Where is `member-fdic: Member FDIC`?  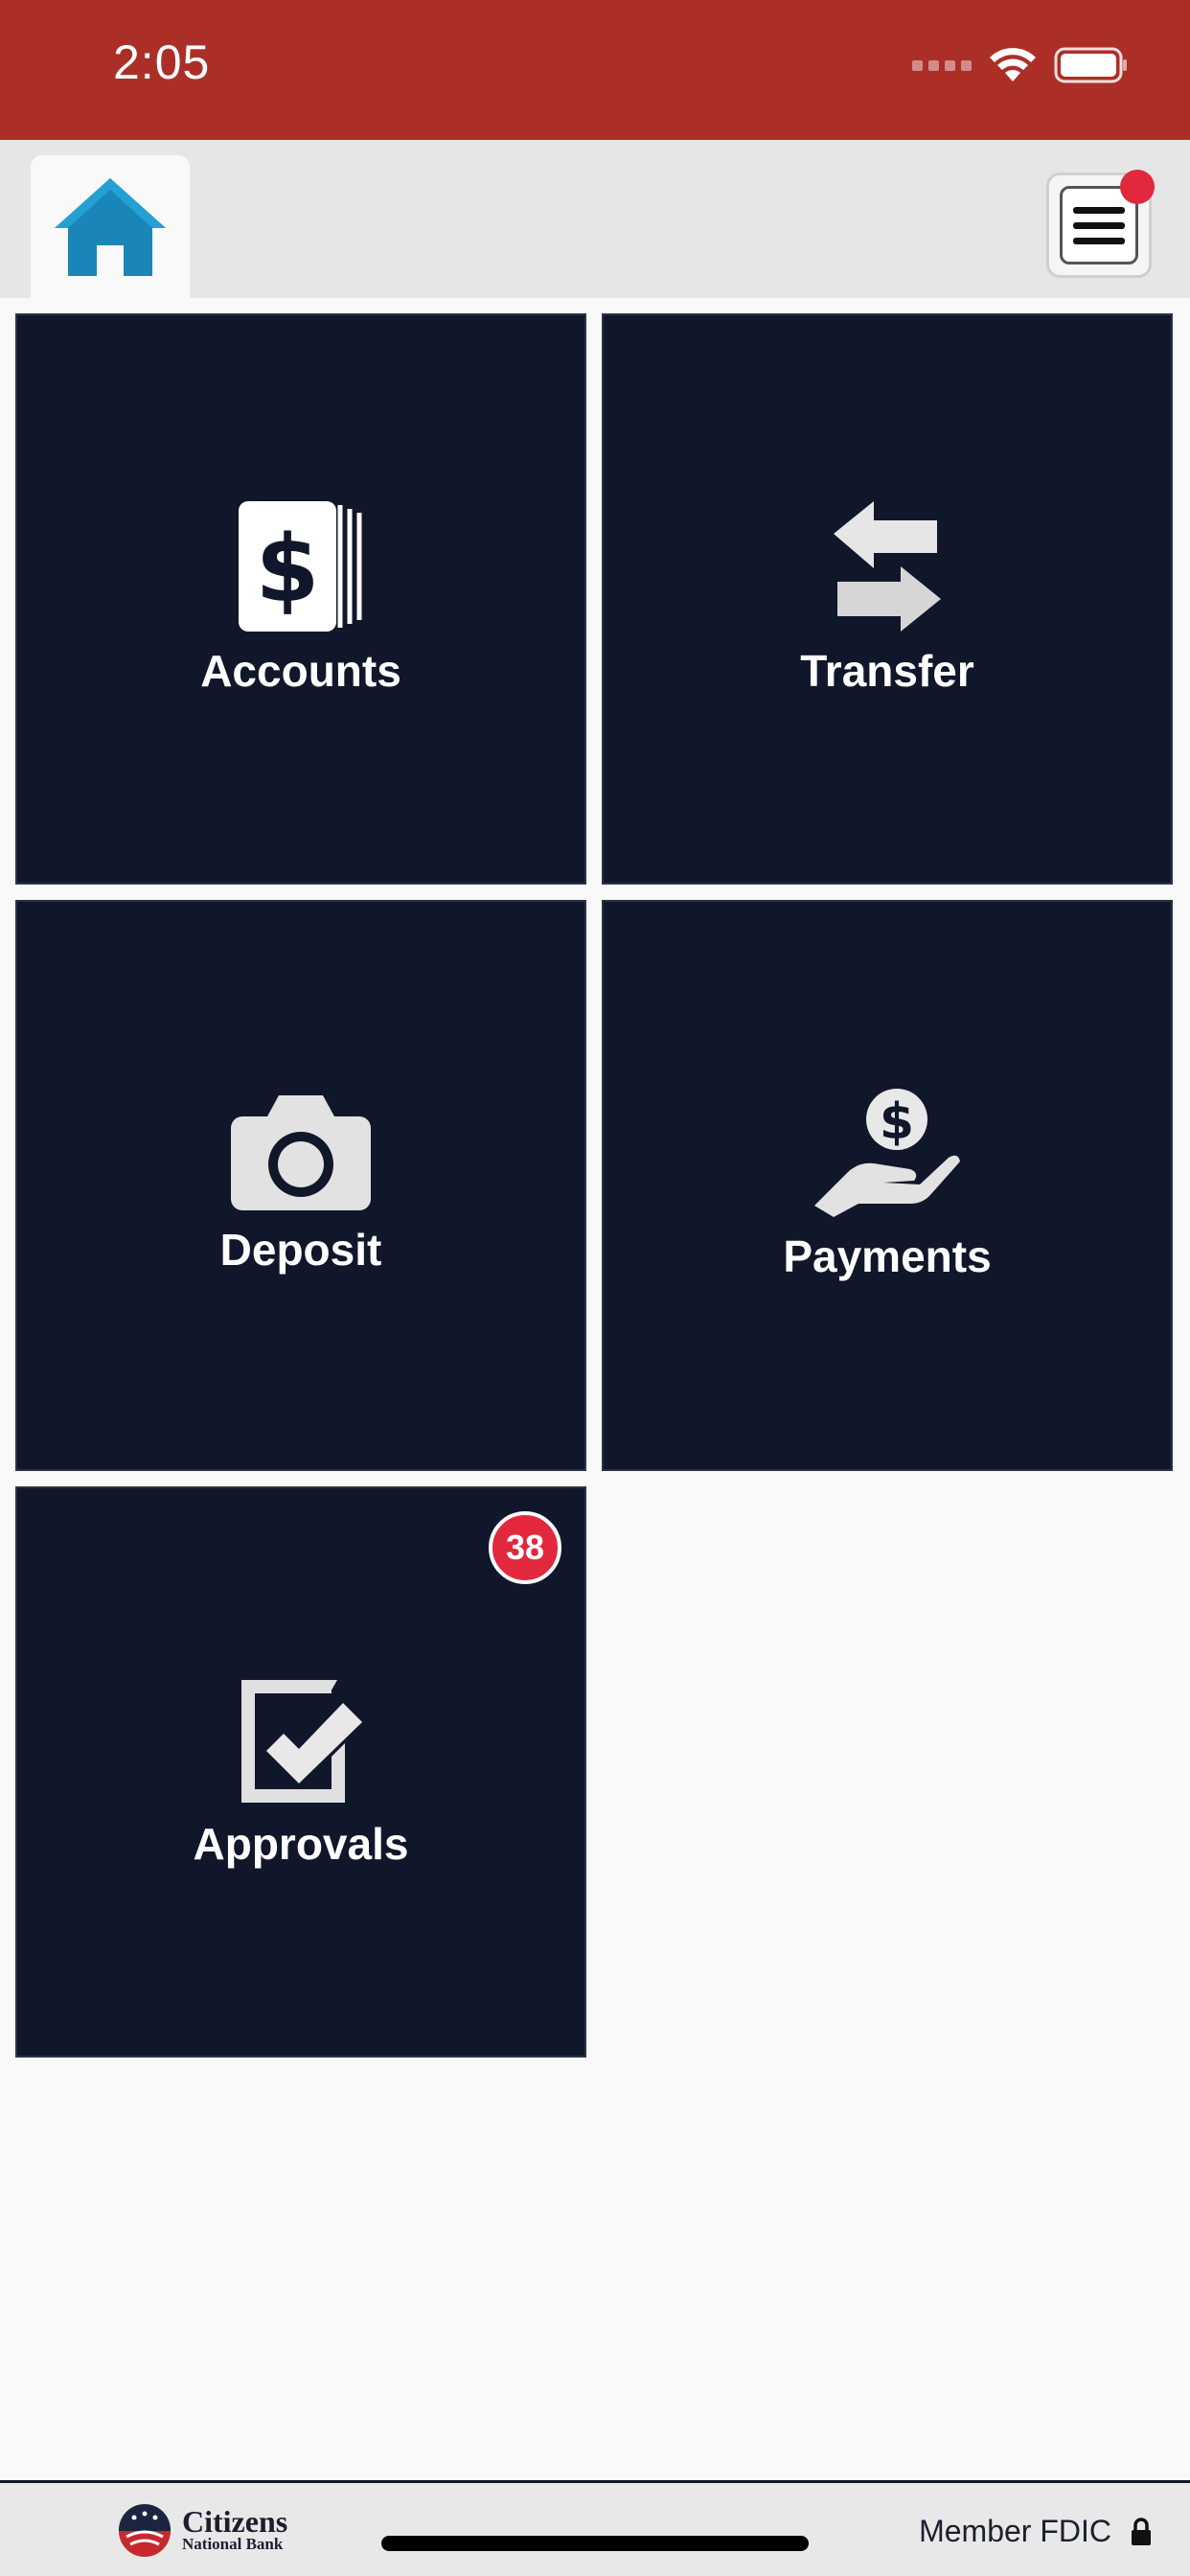 member-fdic: Member FDIC is located at coordinates (1036, 2532).